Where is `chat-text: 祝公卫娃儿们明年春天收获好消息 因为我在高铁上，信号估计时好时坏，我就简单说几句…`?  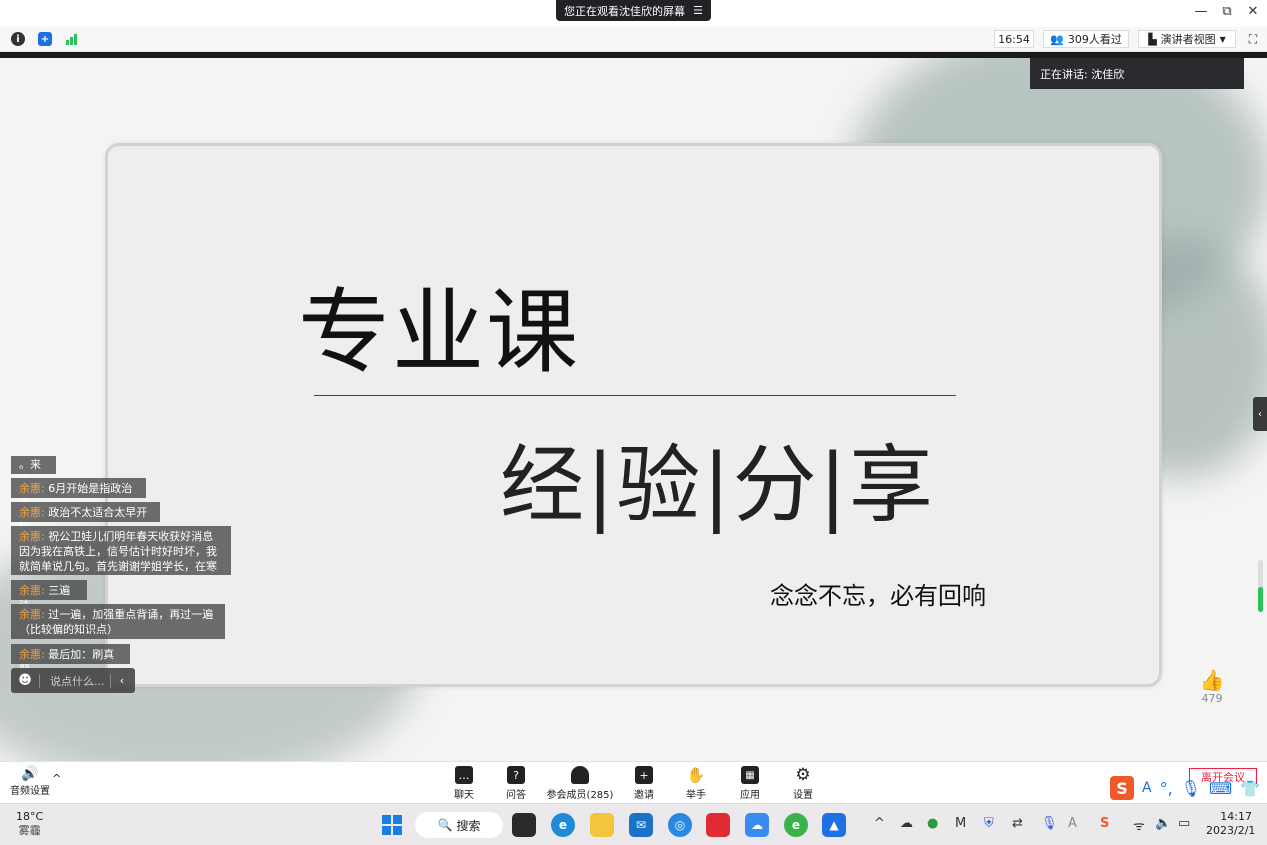
chat-text: 祝公卫娃儿们明年春天收获好消息 因为我在高铁上，信号估计时好时坏，我就简单说几句… is located at coordinates (118, 551).